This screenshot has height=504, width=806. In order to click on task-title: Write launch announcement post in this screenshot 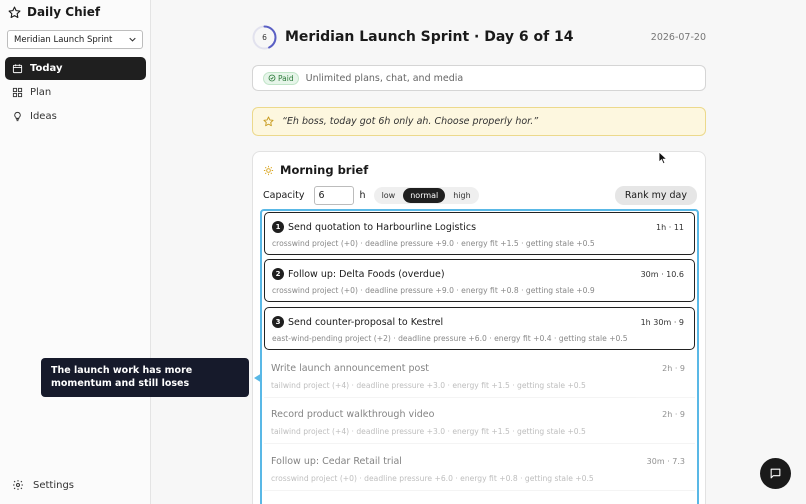, I will do `click(350, 368)`.